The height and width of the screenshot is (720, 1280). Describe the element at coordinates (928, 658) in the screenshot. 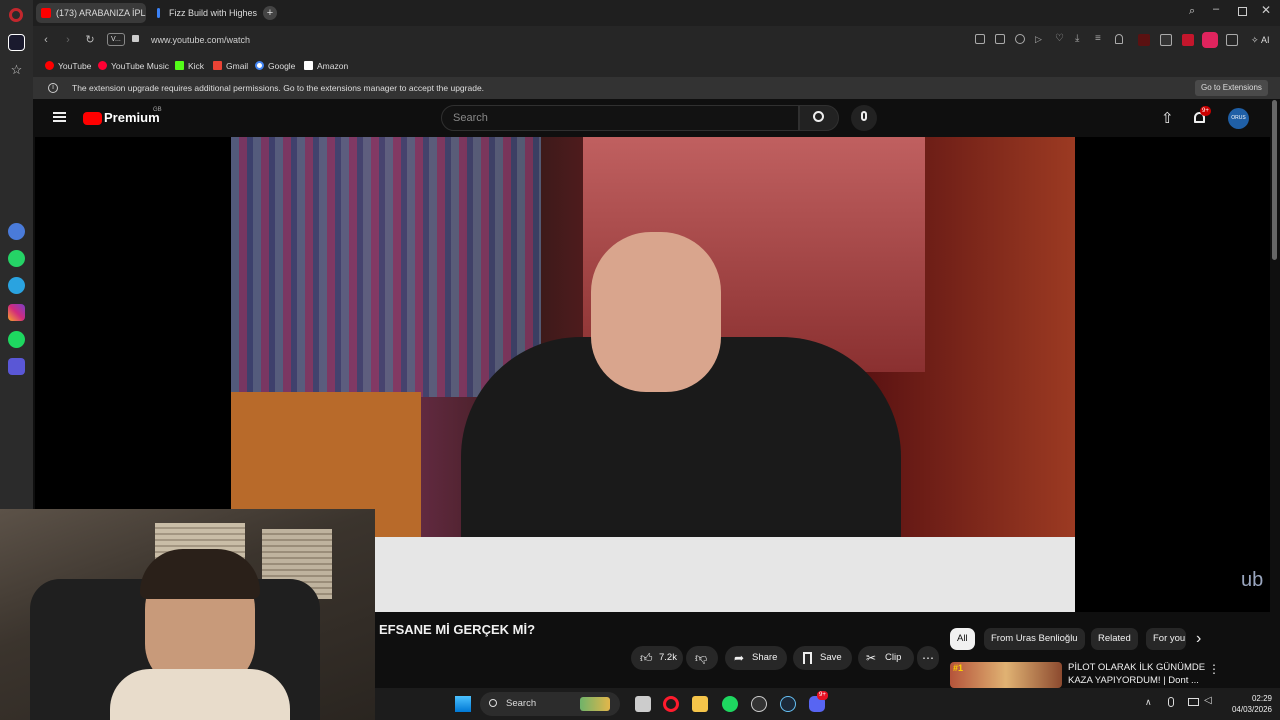

I see `more-actions-button: ⋯` at that location.